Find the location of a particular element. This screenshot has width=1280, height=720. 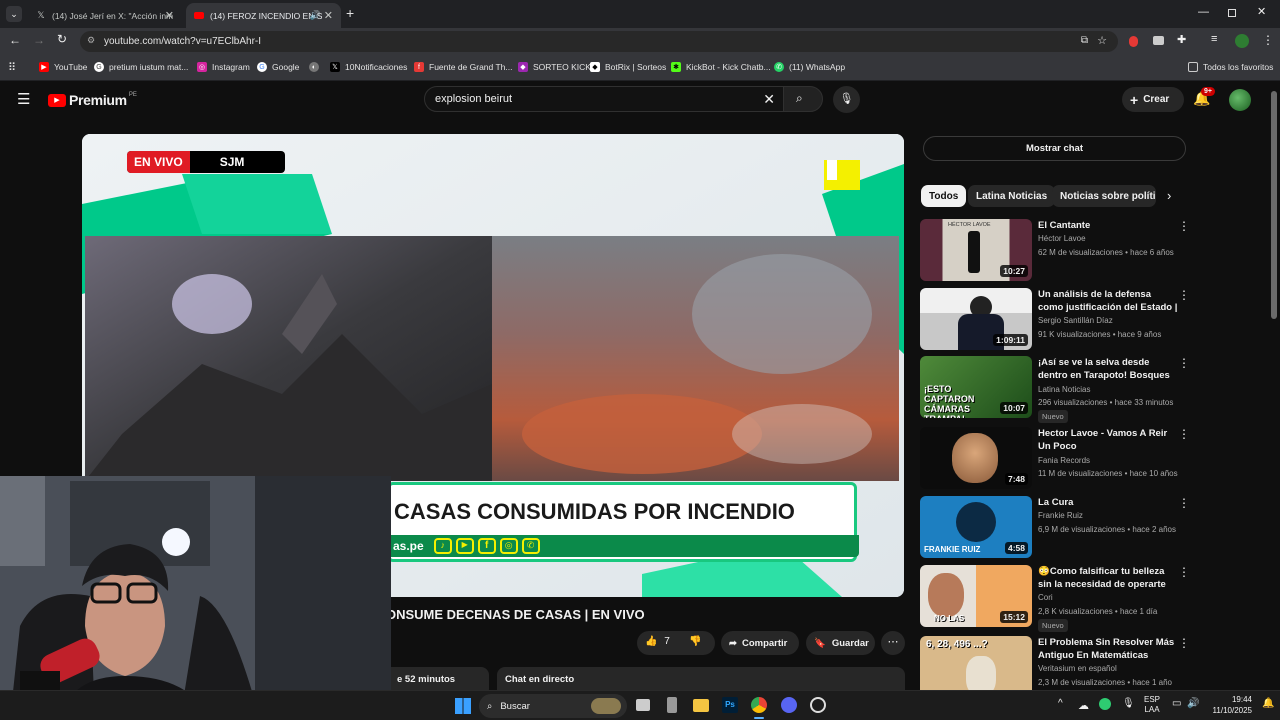

extension-icon is located at coordinates (1158, 40).